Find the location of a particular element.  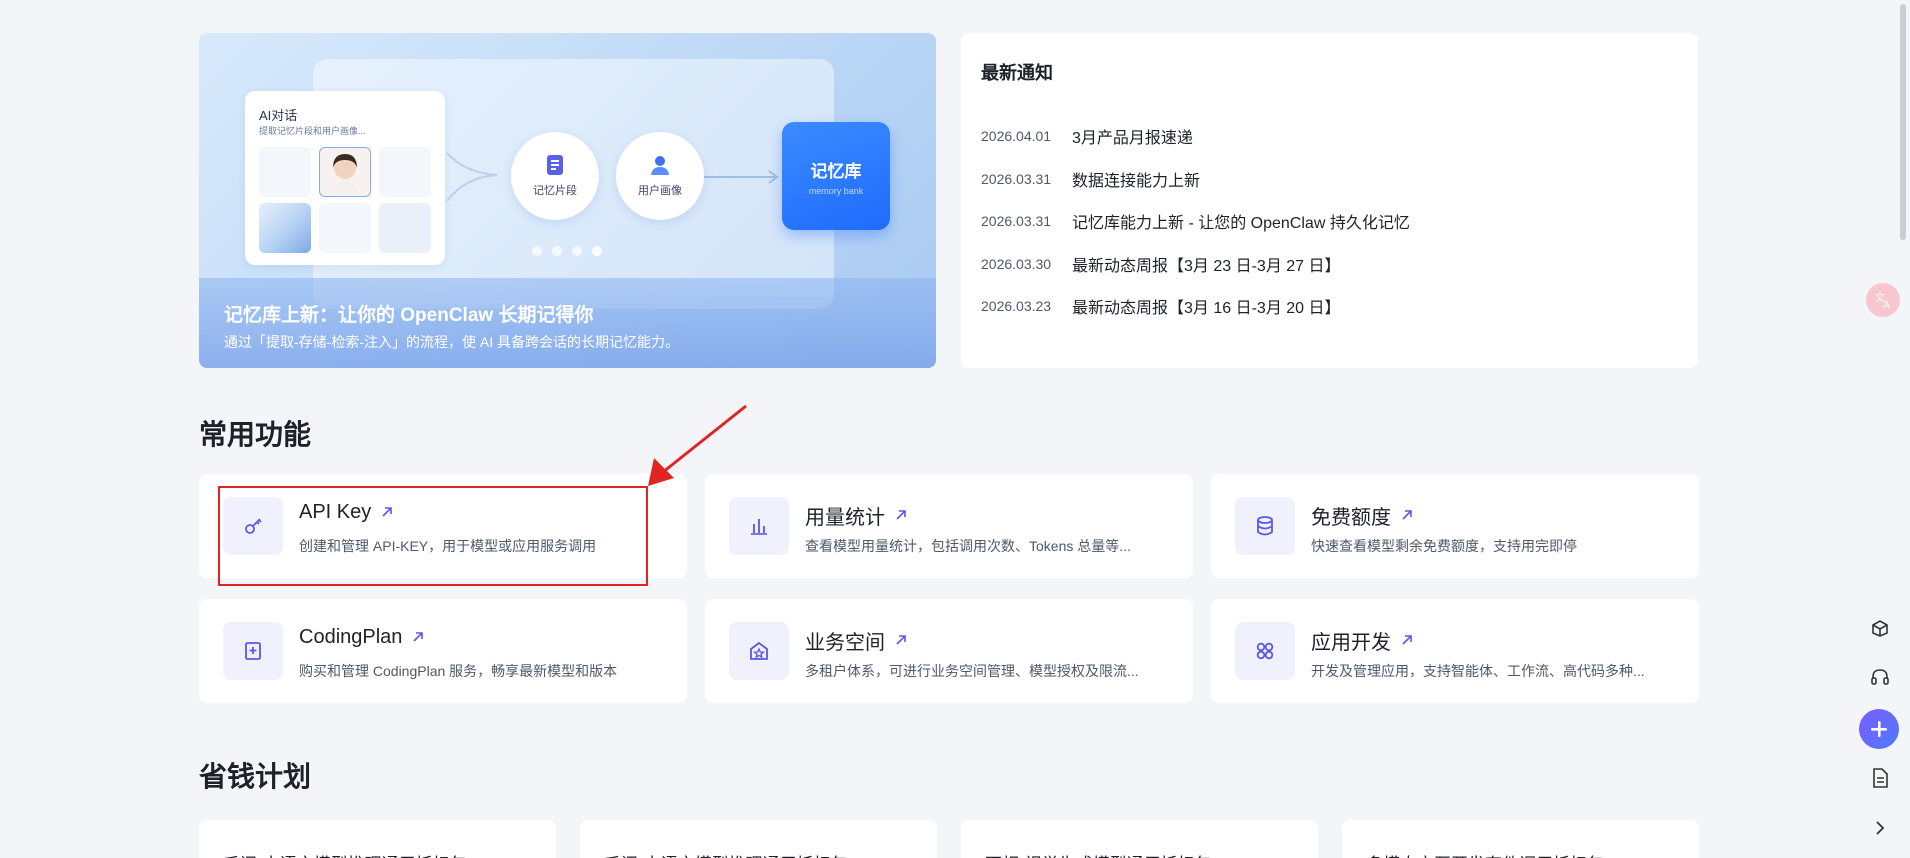

user-icon is located at coordinates (660, 165).